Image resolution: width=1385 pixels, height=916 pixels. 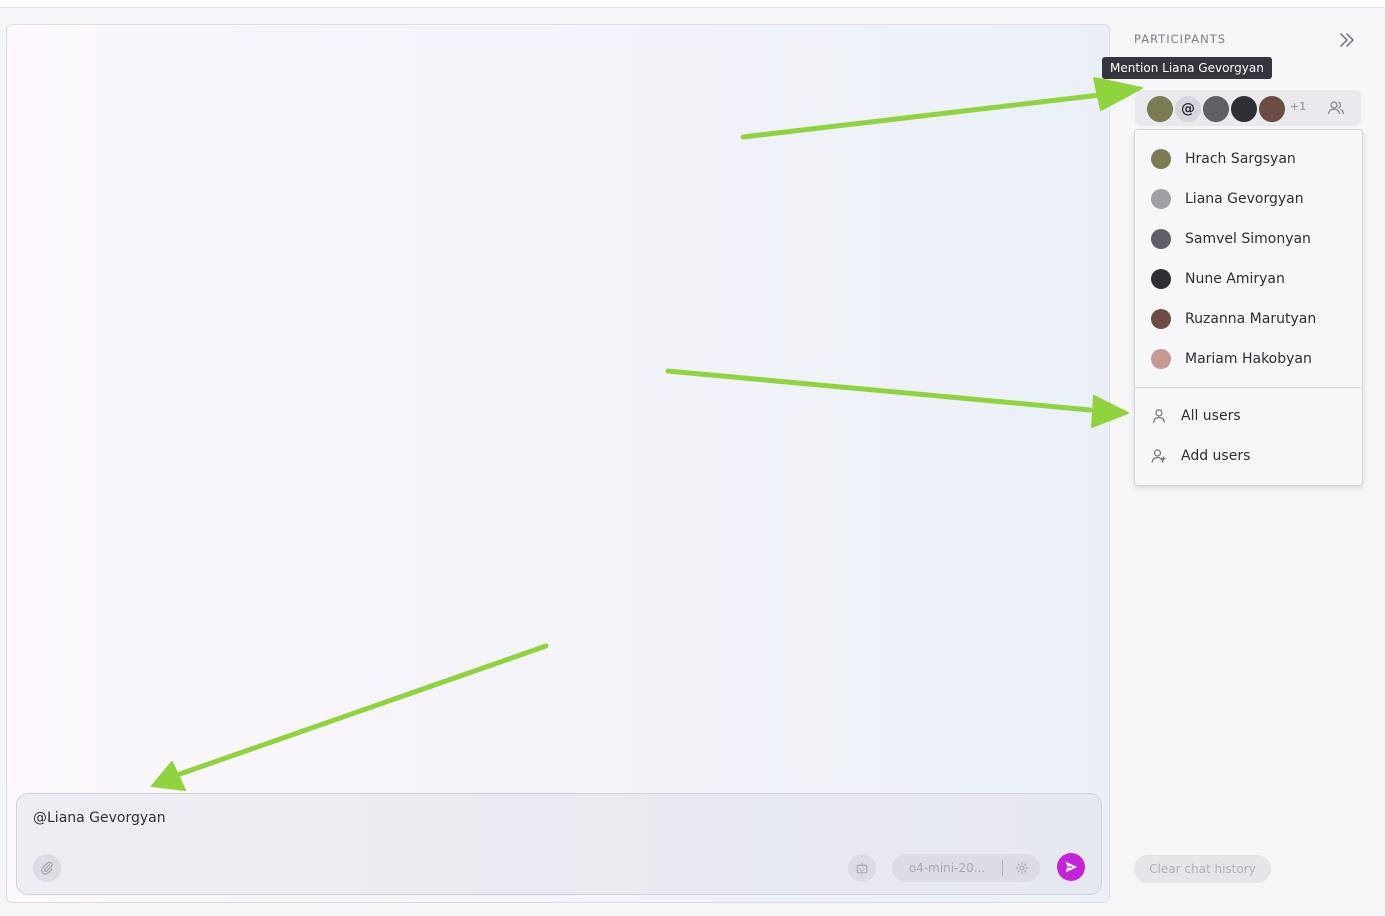 I want to click on participant-name: Nune Amiryan, so click(x=1235, y=279).